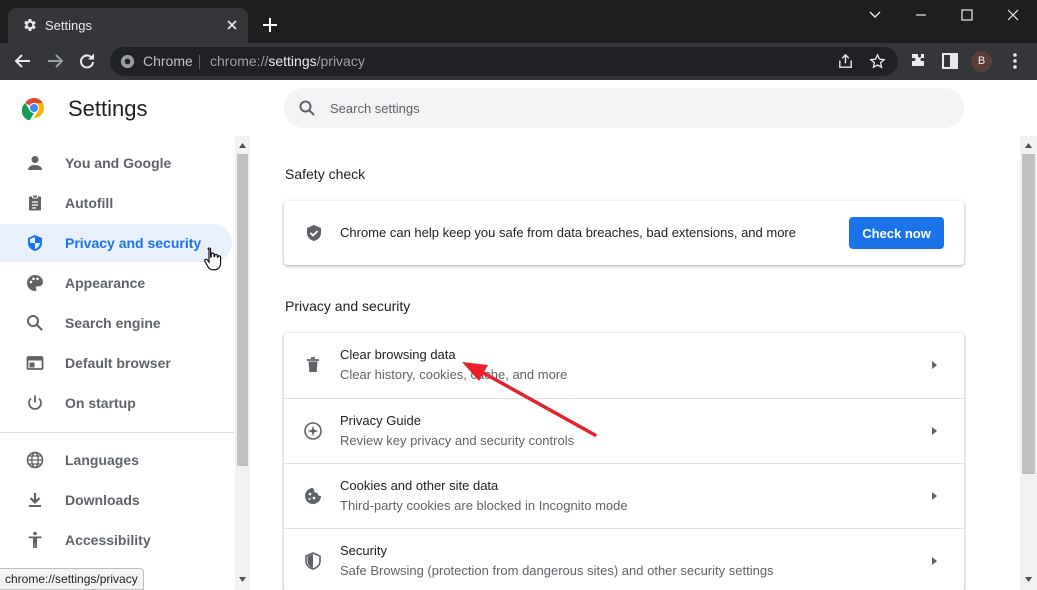  Describe the element at coordinates (68, 25) in the screenshot. I see `tab-title: Settings` at that location.